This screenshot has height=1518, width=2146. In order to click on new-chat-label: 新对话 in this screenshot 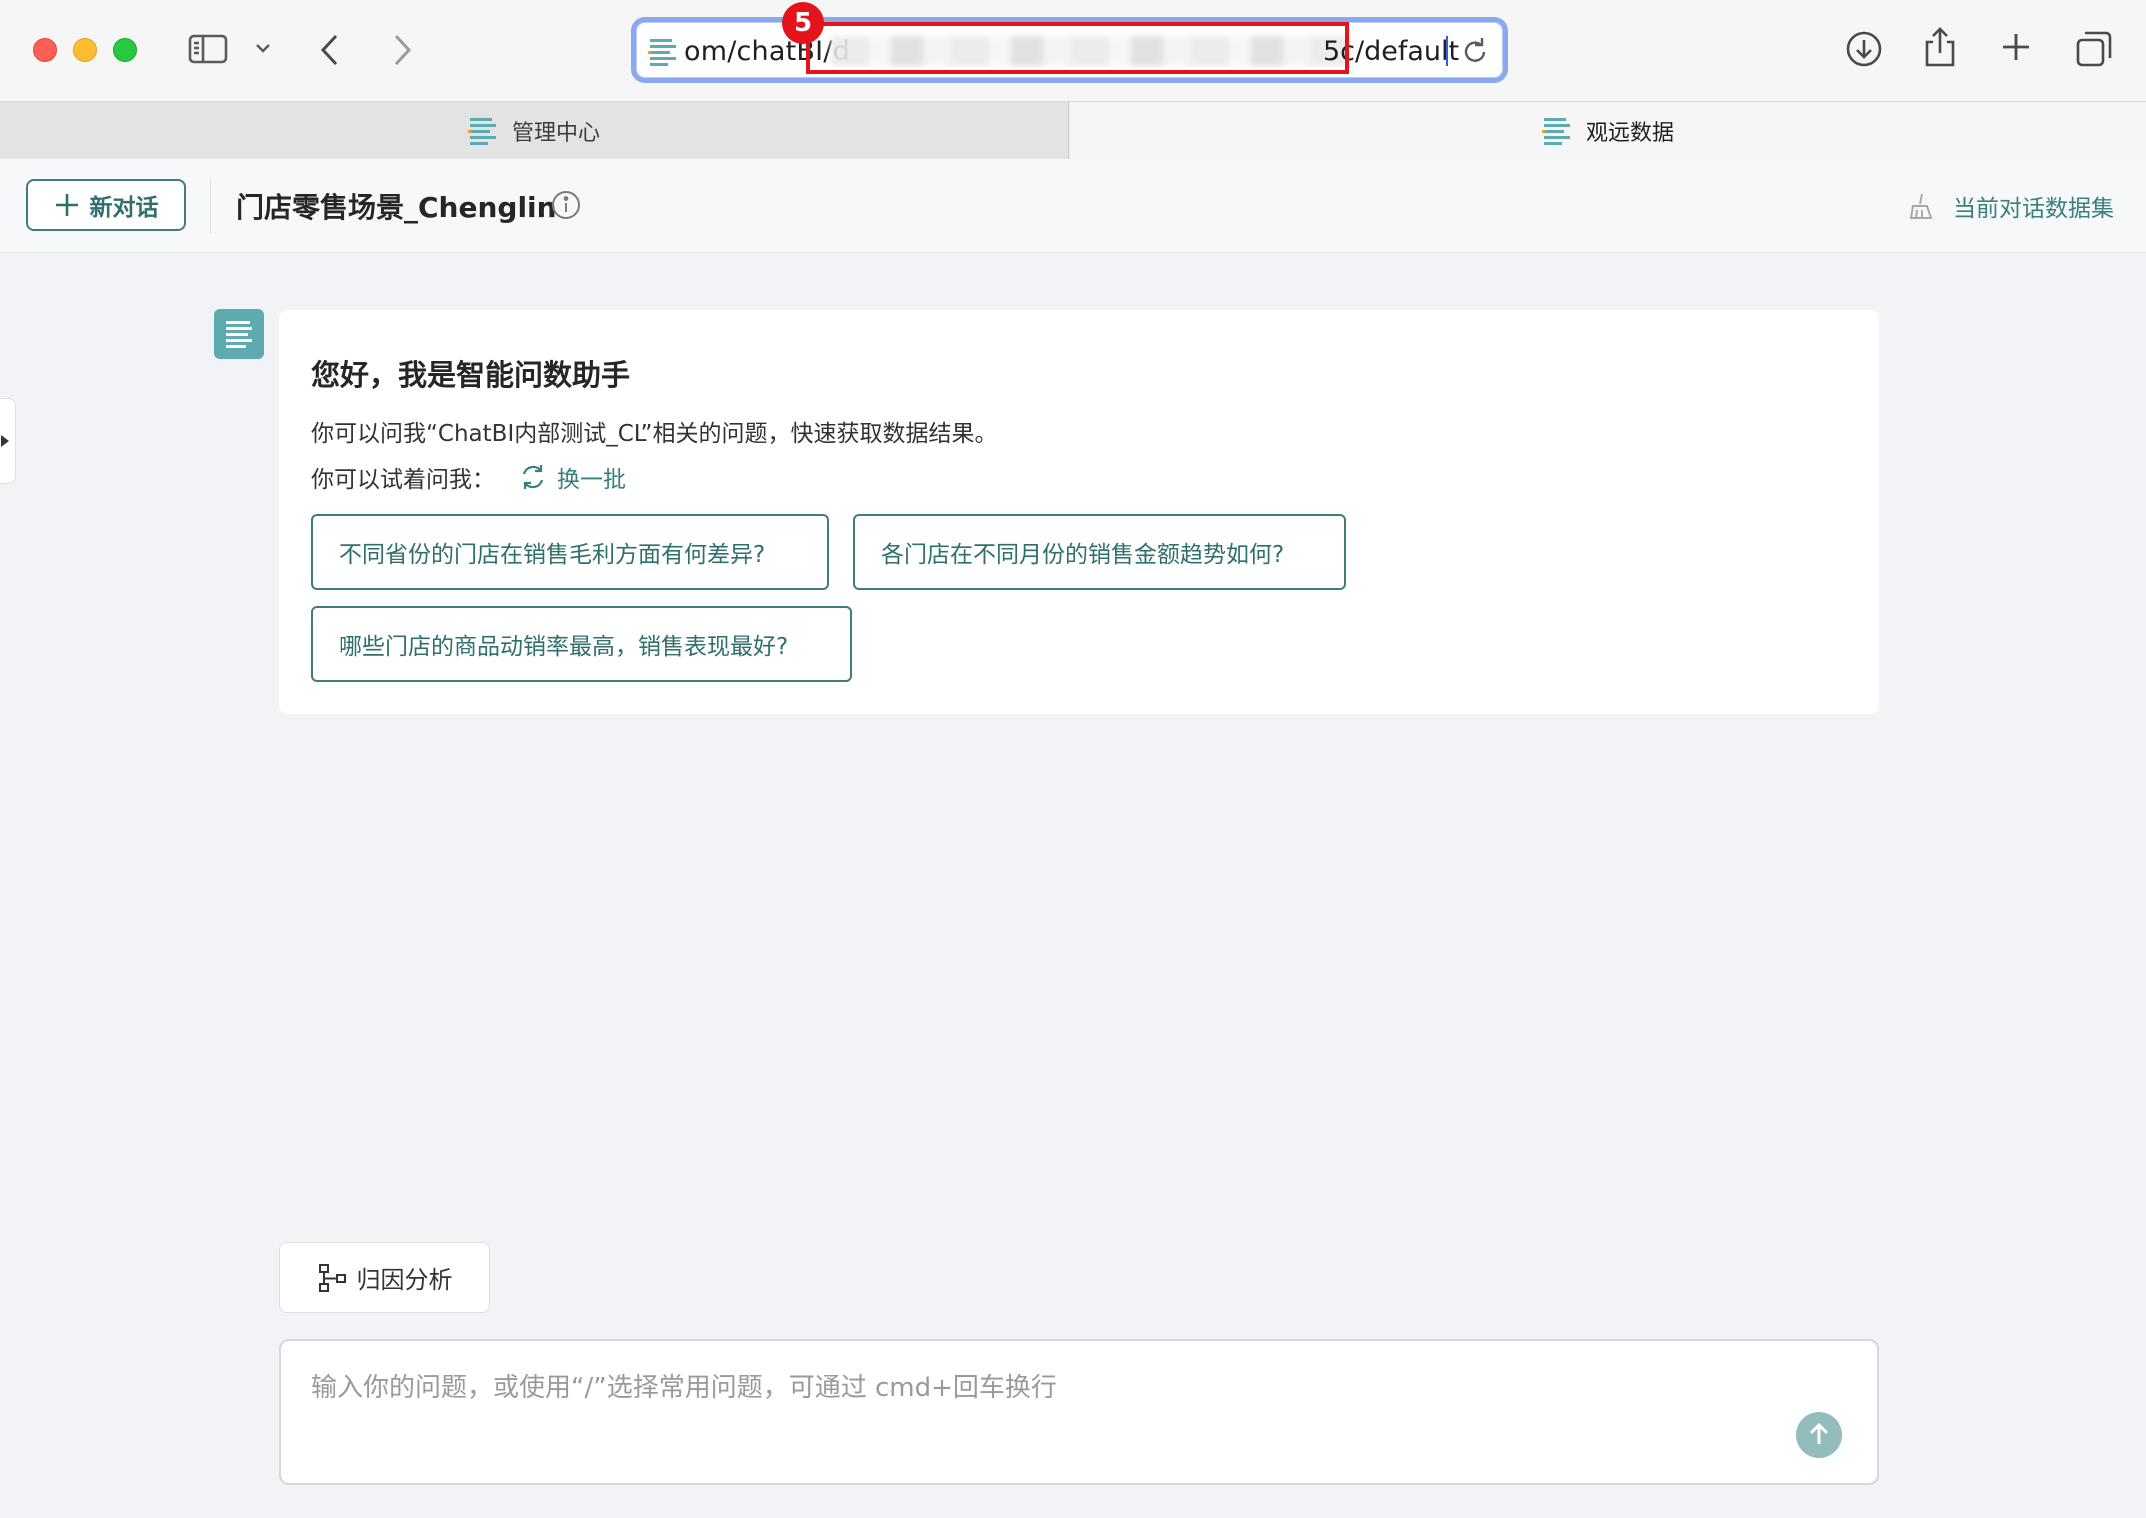, I will do `click(124, 208)`.